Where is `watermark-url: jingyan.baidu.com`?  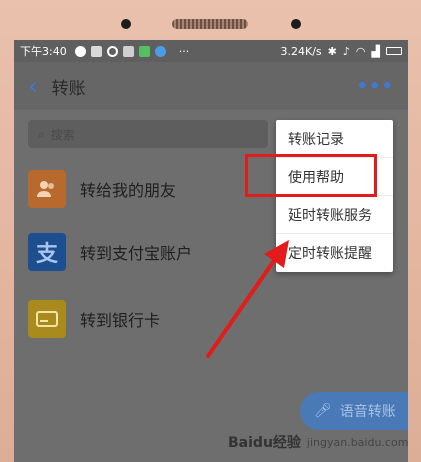 watermark-url: jingyan.baidu.com is located at coordinates (357, 442).